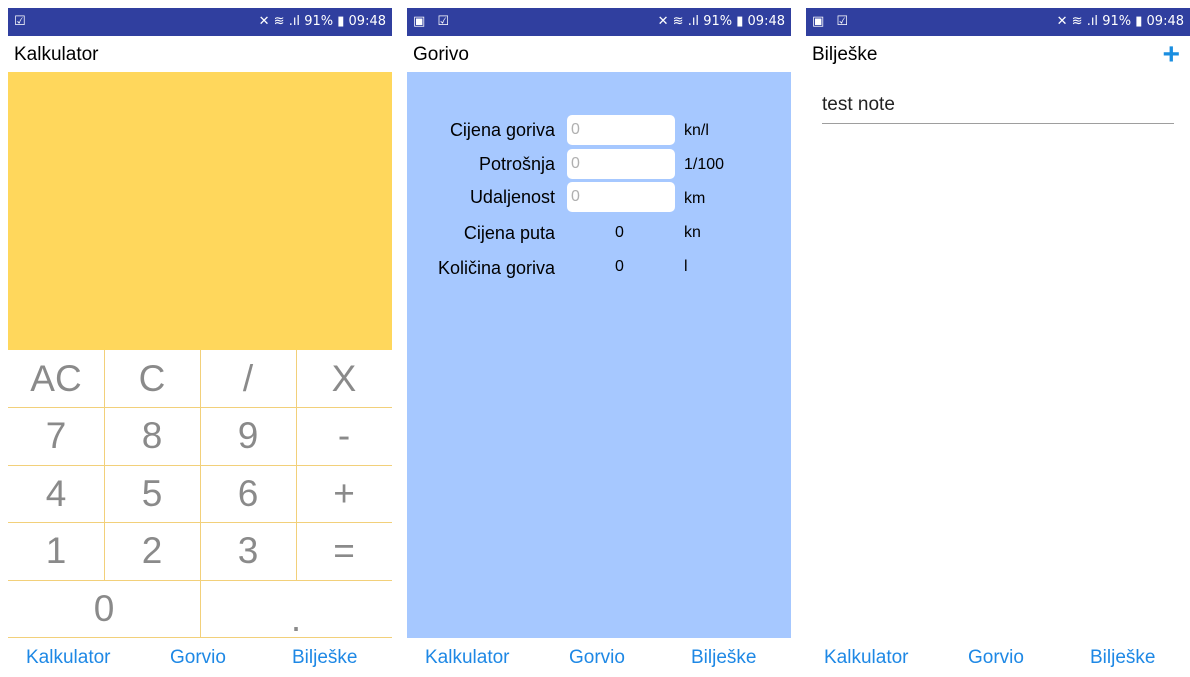 The height and width of the screenshot is (677, 1190). What do you see at coordinates (619, 266) in the screenshot?
I see `fuel-amount-value: 0` at bounding box center [619, 266].